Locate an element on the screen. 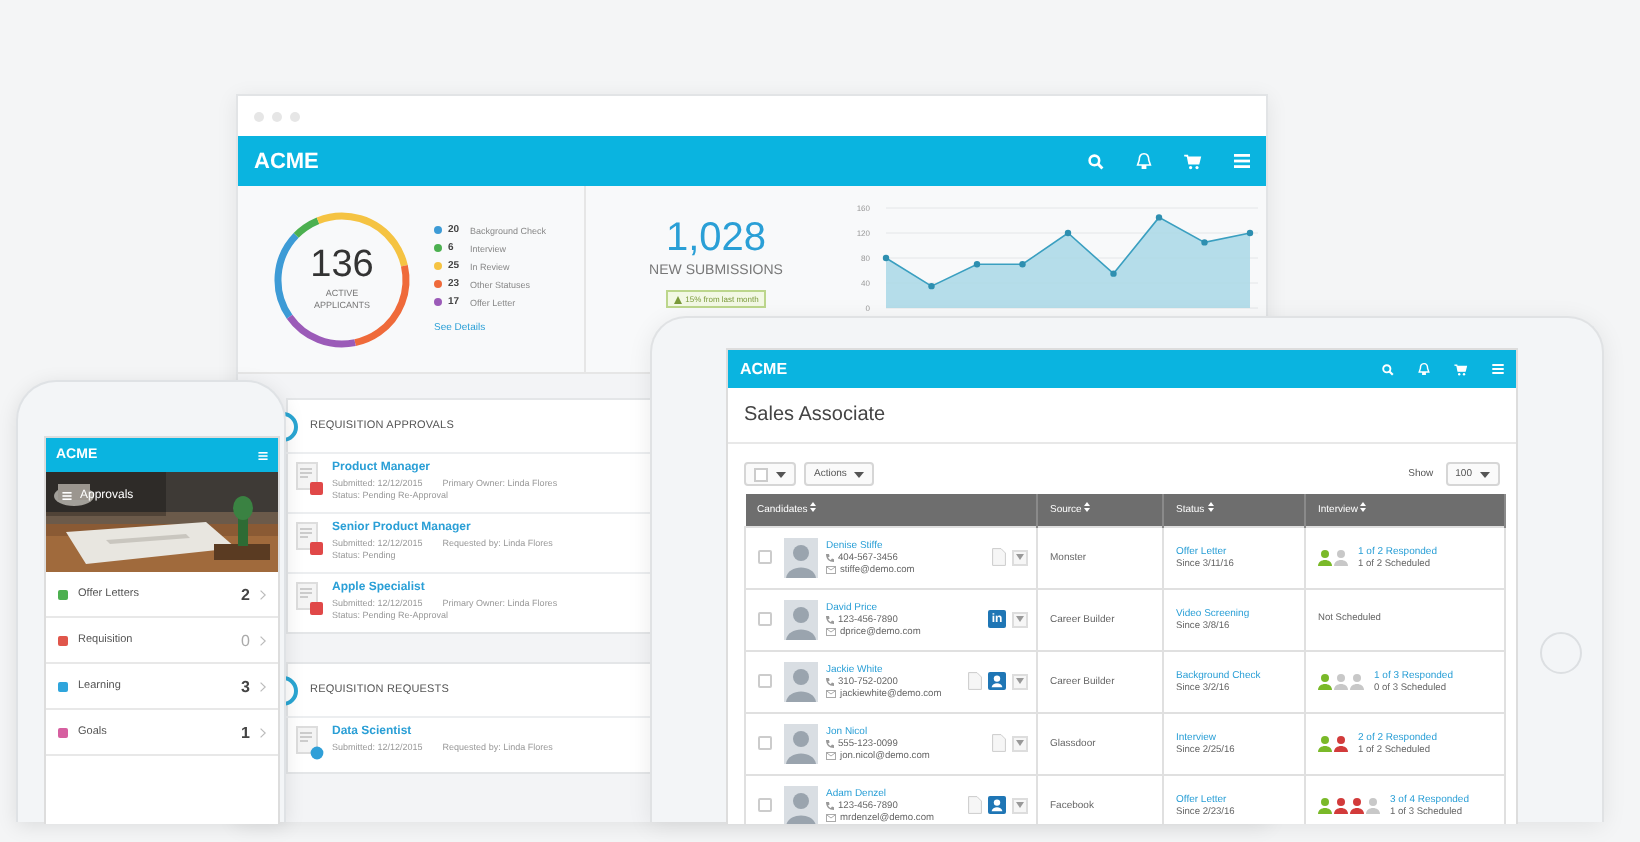 The image size is (1640, 842). donut-chart-drawing is located at coordinates (342, 279).